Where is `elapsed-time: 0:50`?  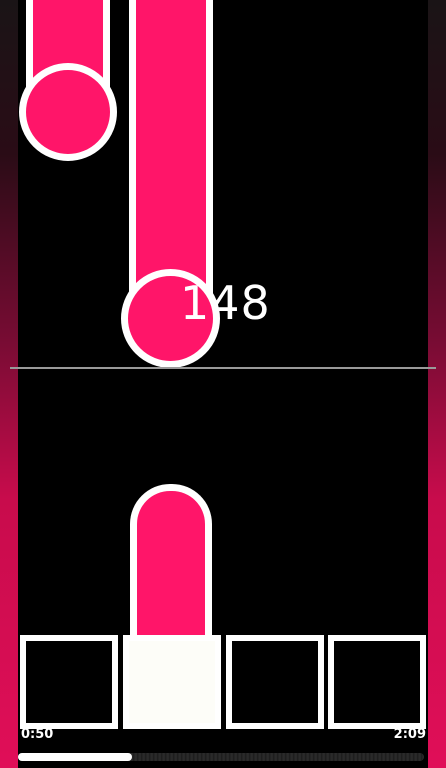 elapsed-time: 0:50 is located at coordinates (37, 734).